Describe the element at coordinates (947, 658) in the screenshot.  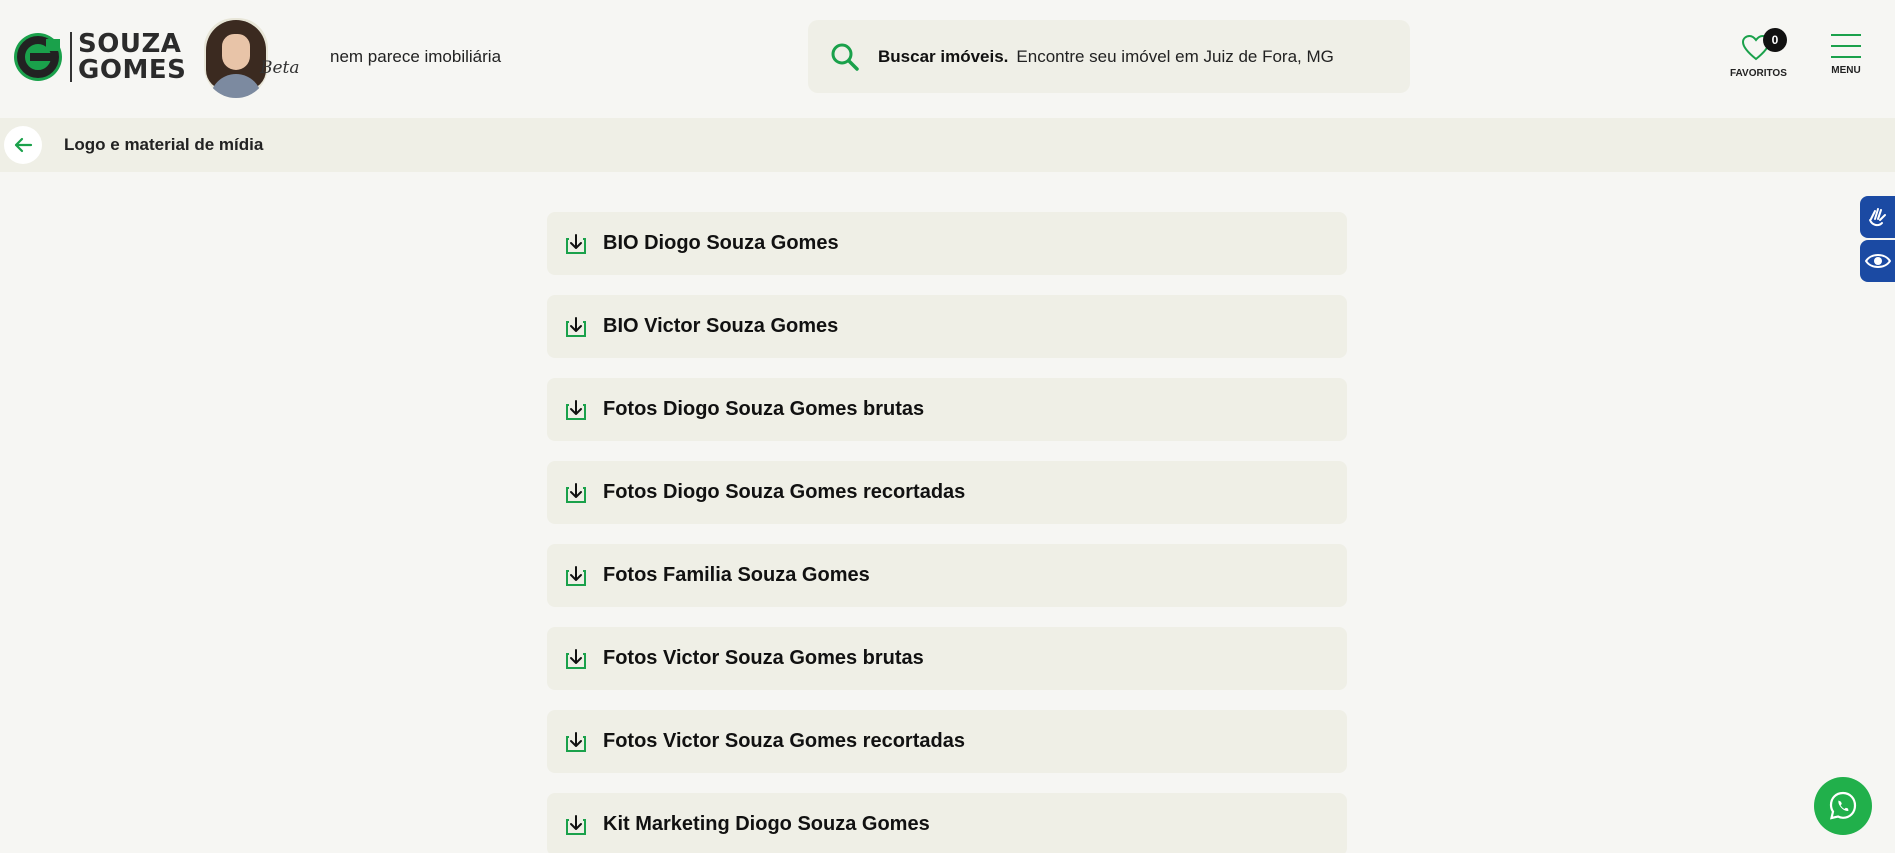
I see `download-item: Fotos Victor Souza Gomes brutas` at that location.